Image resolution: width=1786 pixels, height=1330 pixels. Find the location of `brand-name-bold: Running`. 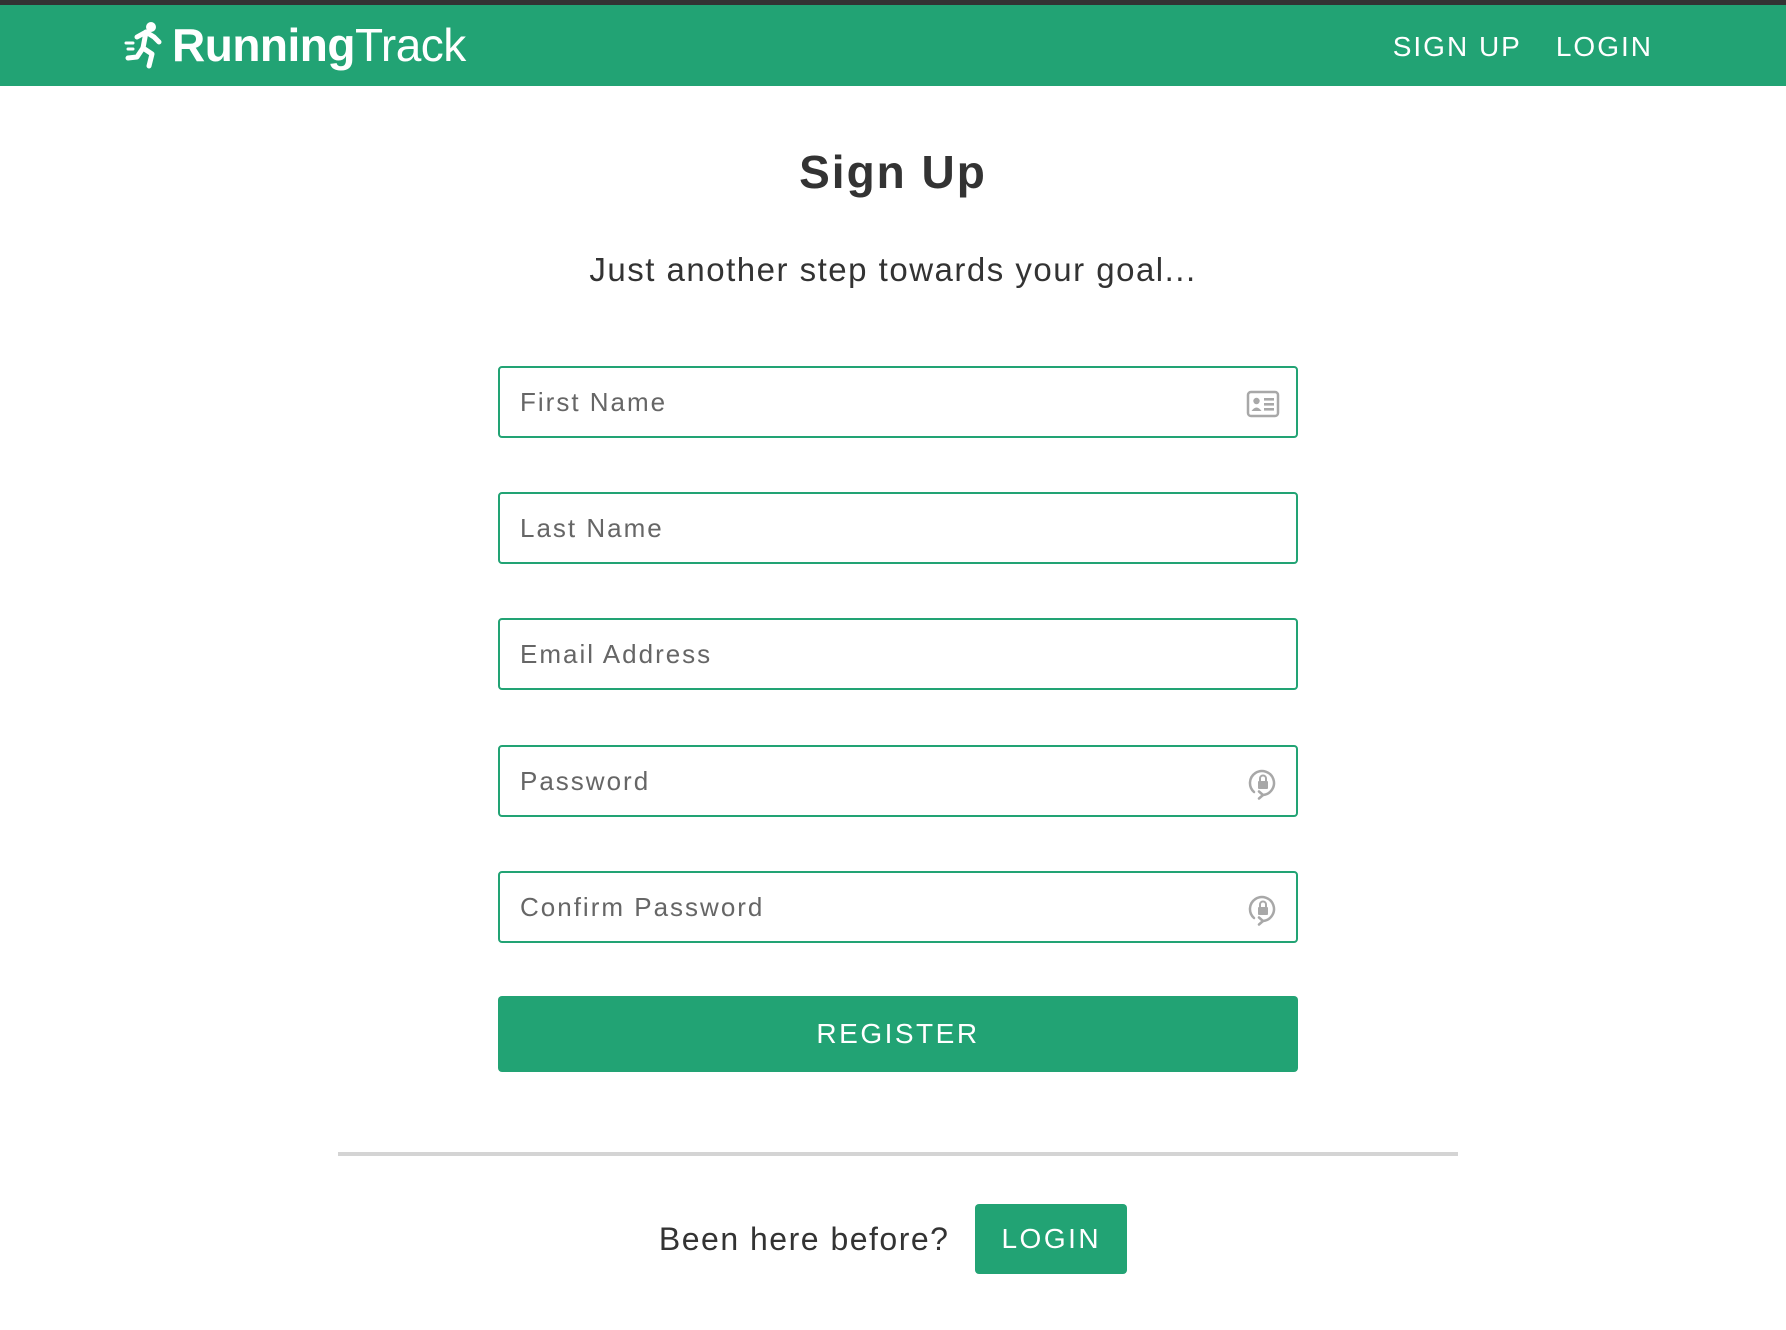

brand-name-bold: Running is located at coordinates (264, 45).